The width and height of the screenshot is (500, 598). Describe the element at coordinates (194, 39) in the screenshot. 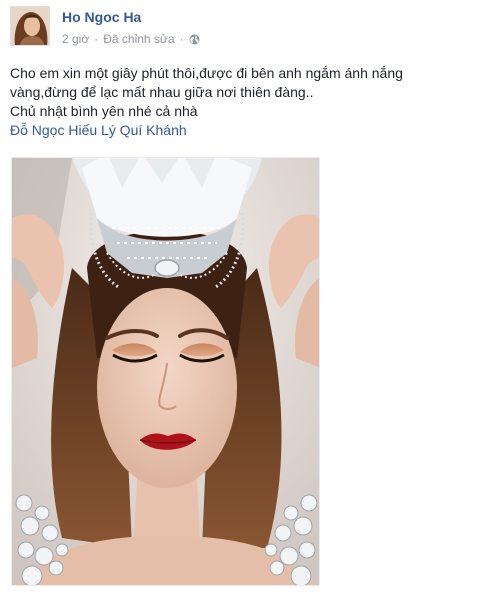

I see `globe-icon` at that location.